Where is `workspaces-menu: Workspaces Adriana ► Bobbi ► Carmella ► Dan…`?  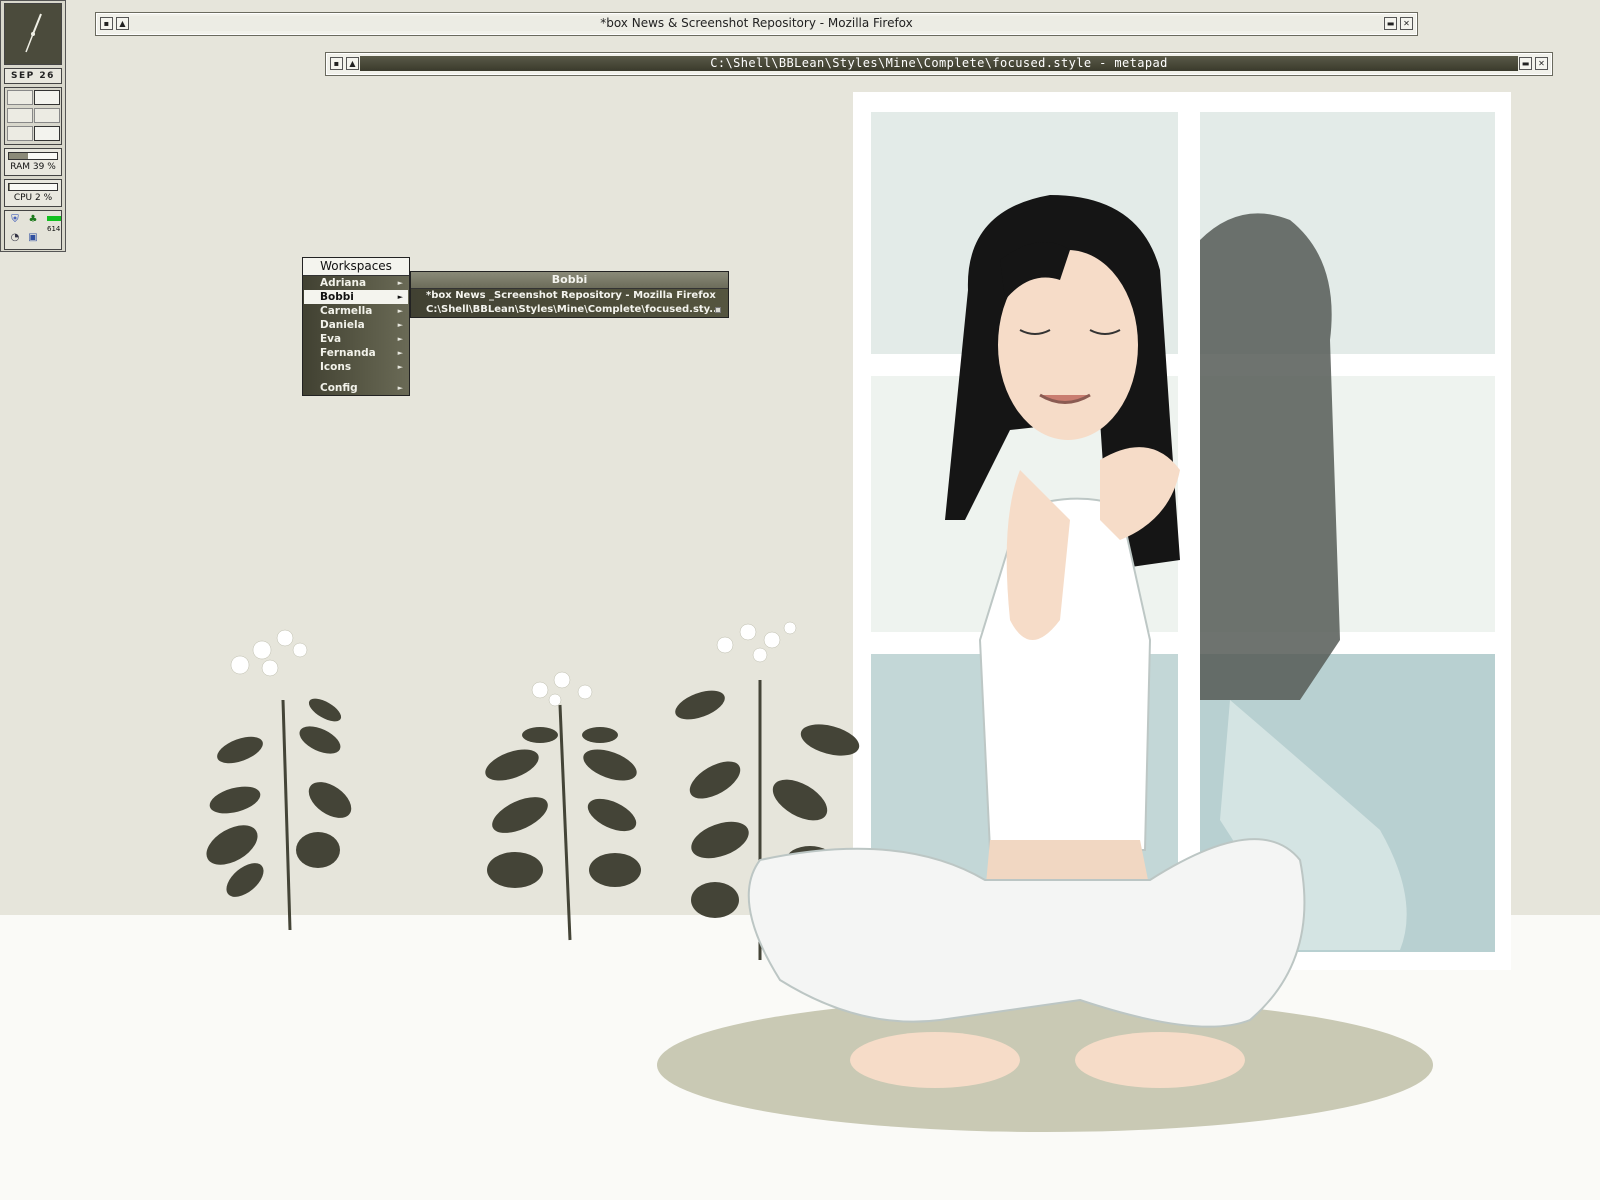
workspaces-menu: Workspaces Adriana ► Bobbi ► Carmella ► Dan… is located at coordinates (356, 326).